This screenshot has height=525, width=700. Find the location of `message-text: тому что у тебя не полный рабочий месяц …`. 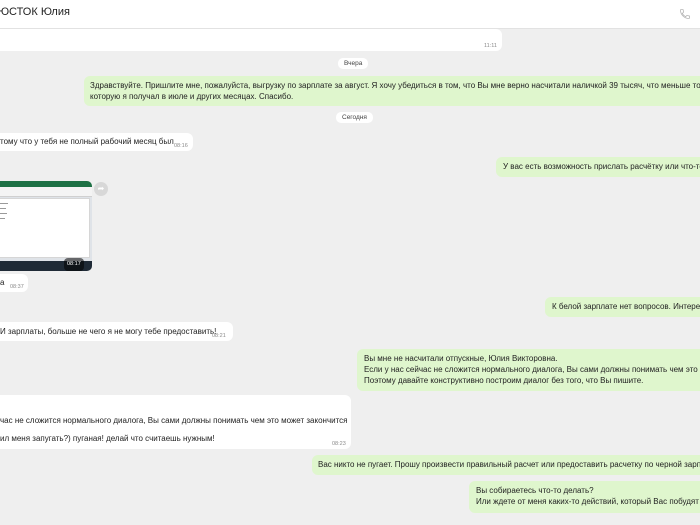

message-text: тому что у тебя не полный рабочий месяц … is located at coordinates (87, 141).